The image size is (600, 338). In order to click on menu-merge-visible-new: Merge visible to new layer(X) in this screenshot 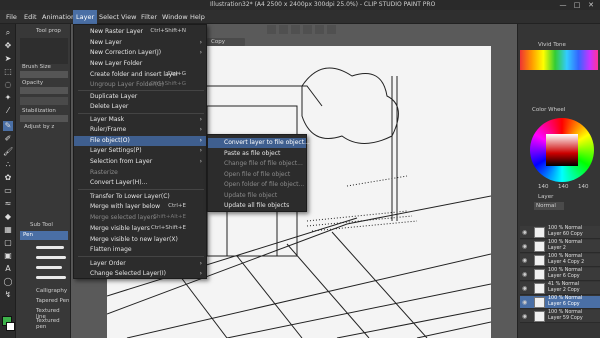, I will do `click(134, 239)`.